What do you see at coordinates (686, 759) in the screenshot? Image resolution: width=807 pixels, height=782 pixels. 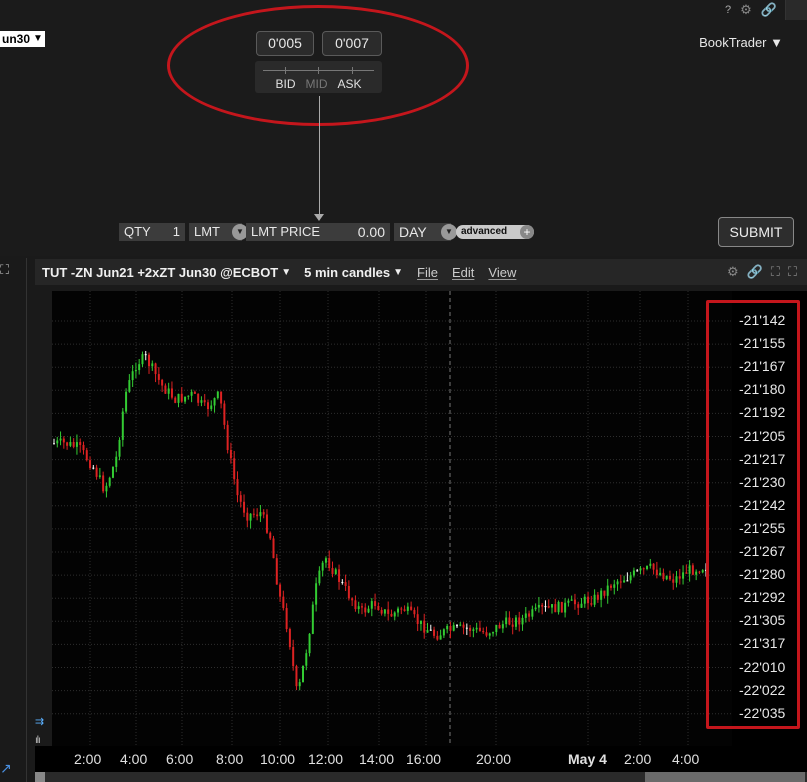 I see `x-tick-label: 4:00` at bounding box center [686, 759].